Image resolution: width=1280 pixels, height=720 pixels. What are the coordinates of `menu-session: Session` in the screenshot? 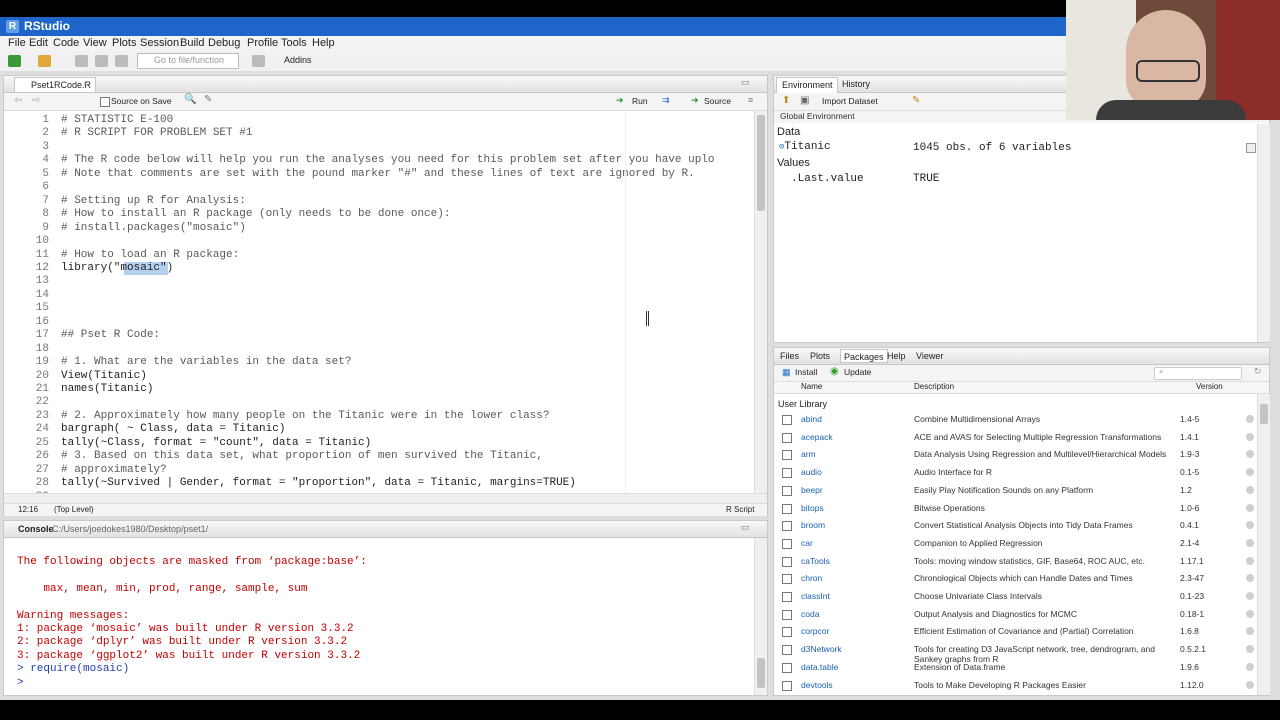 It's located at (159, 43).